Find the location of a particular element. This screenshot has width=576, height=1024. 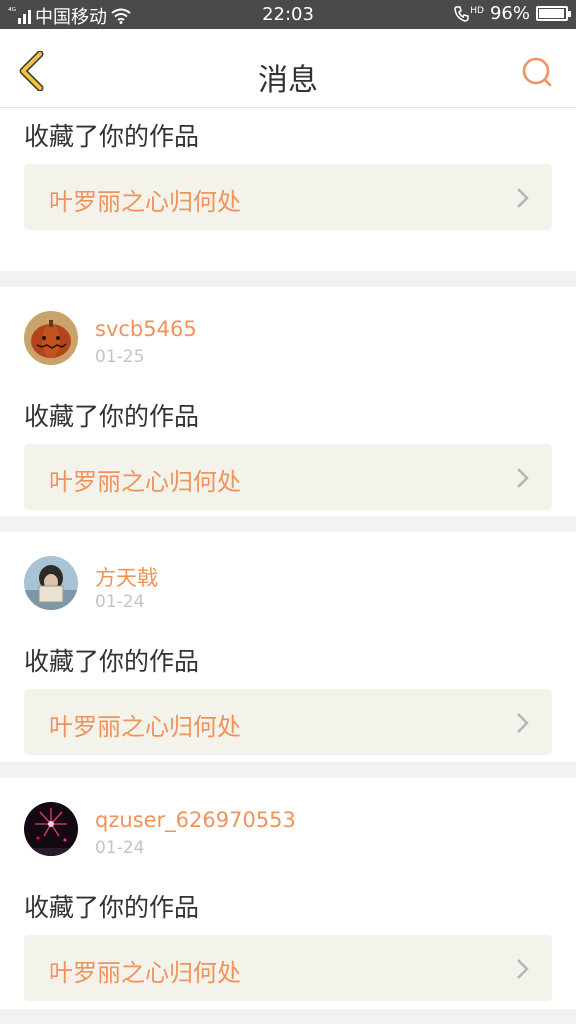

page-title: 消息 is located at coordinates (288, 80).